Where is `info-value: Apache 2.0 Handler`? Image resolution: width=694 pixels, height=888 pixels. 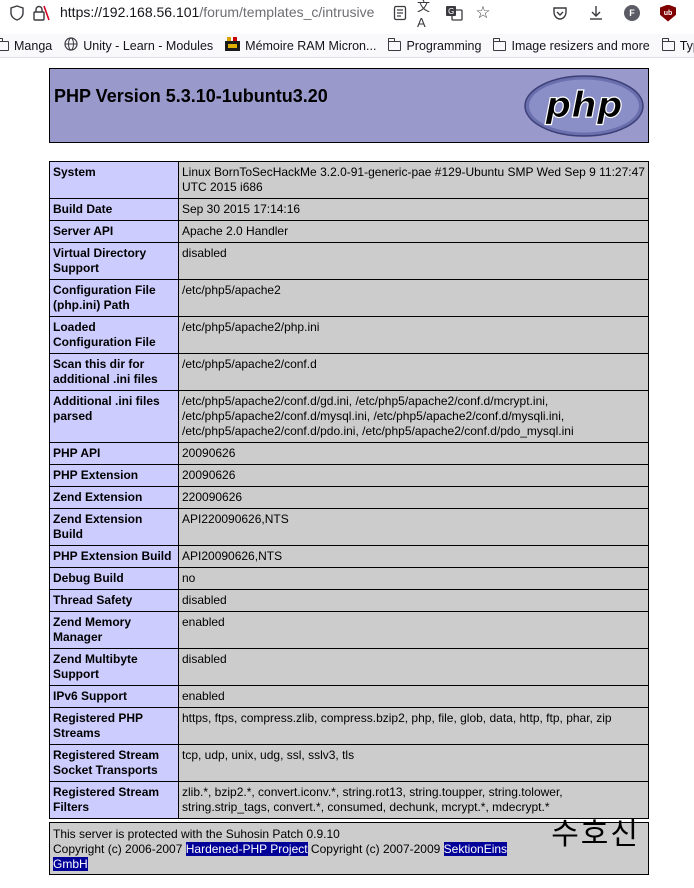
info-value: Apache 2.0 Handler is located at coordinates (413, 231).